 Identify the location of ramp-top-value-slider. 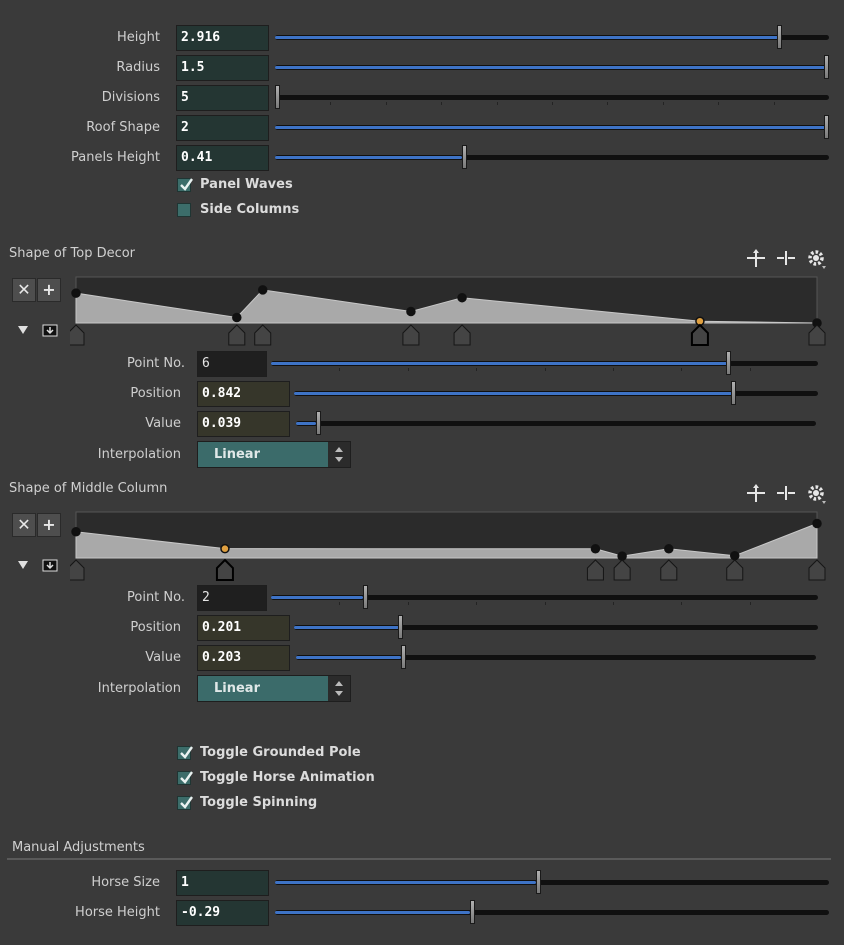
(556, 423).